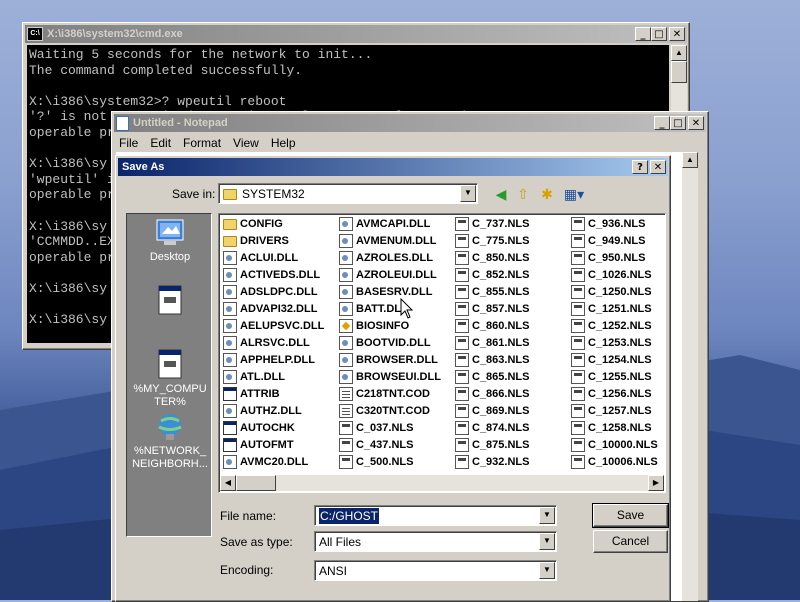 This screenshot has width=800, height=602. I want to click on file-item: C_1026.NLS, so click(614, 274).